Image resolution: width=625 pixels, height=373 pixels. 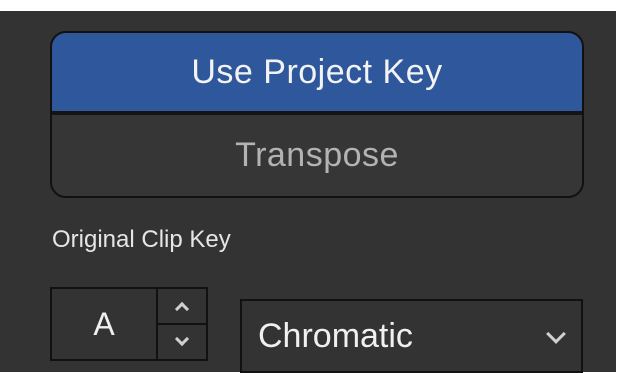 I want to click on key-decrement-button, so click(x=182, y=341).